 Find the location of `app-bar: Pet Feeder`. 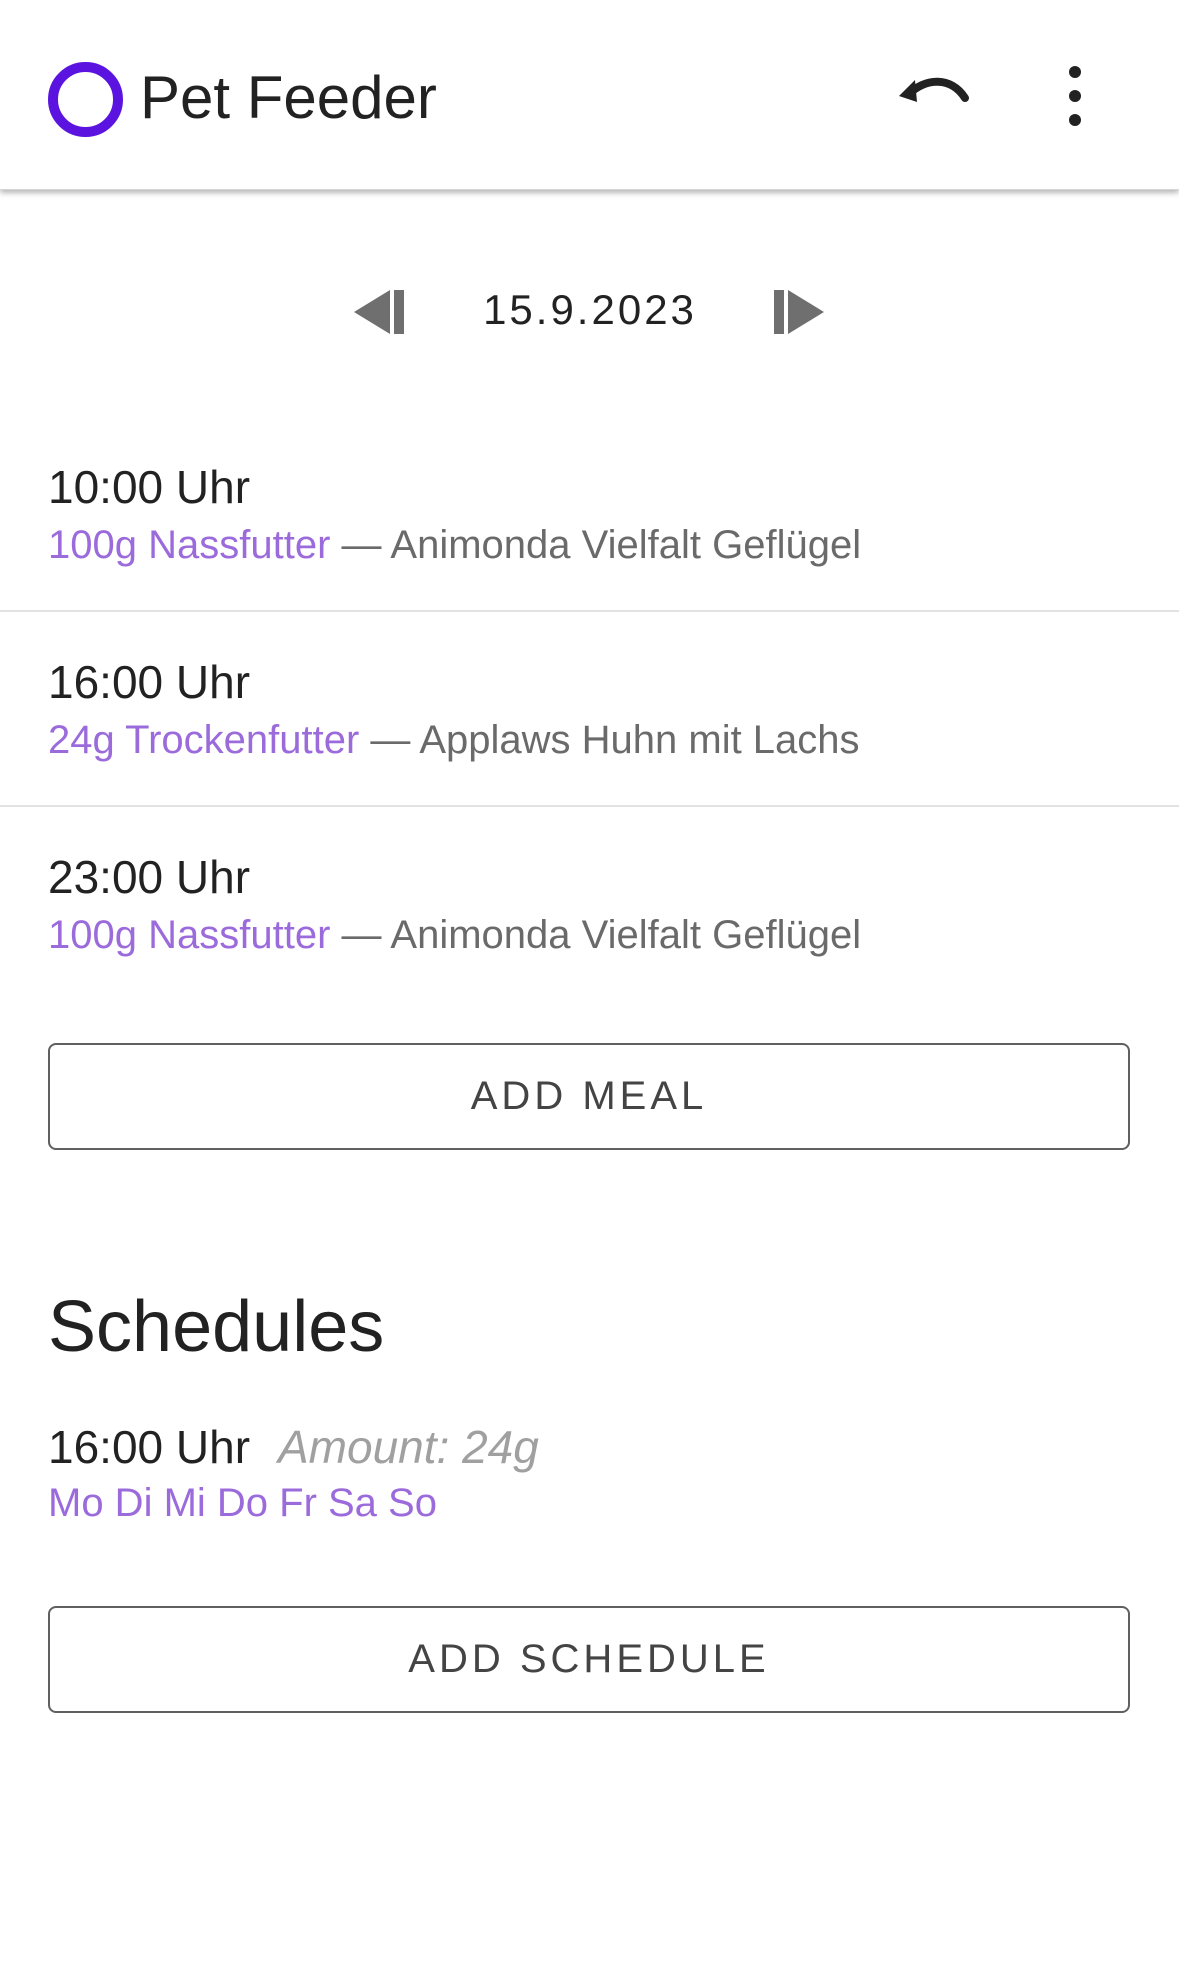

app-bar: Pet Feeder is located at coordinates (589, 95).